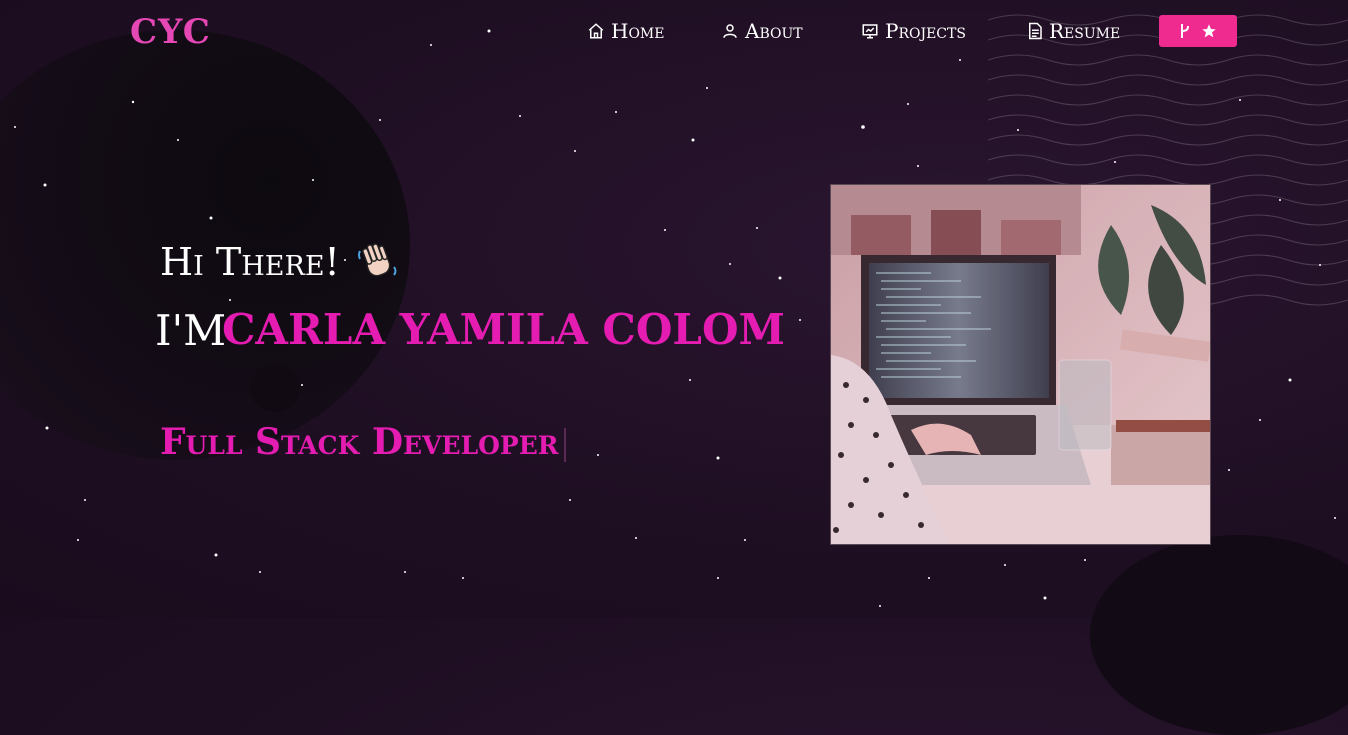 The image size is (1348, 735). What do you see at coordinates (504, 329) in the screenshot?
I see `hero-name: CARLA YAMILA COLOM` at bounding box center [504, 329].